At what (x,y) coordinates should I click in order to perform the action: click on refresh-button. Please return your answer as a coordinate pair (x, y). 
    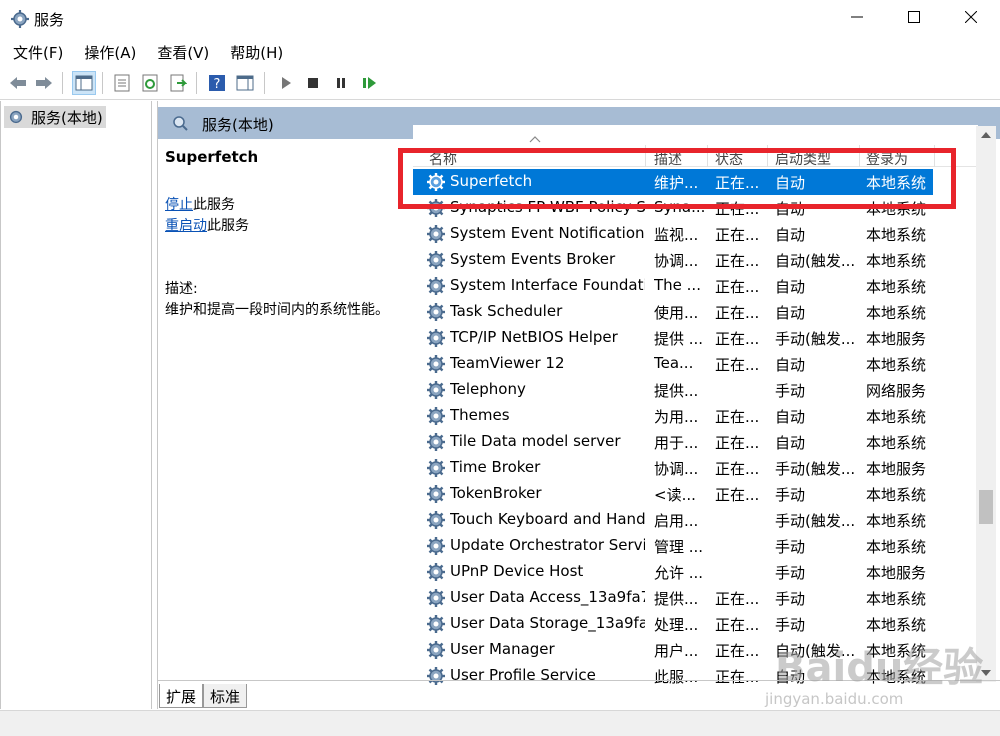
    Looking at the image, I should click on (150, 83).